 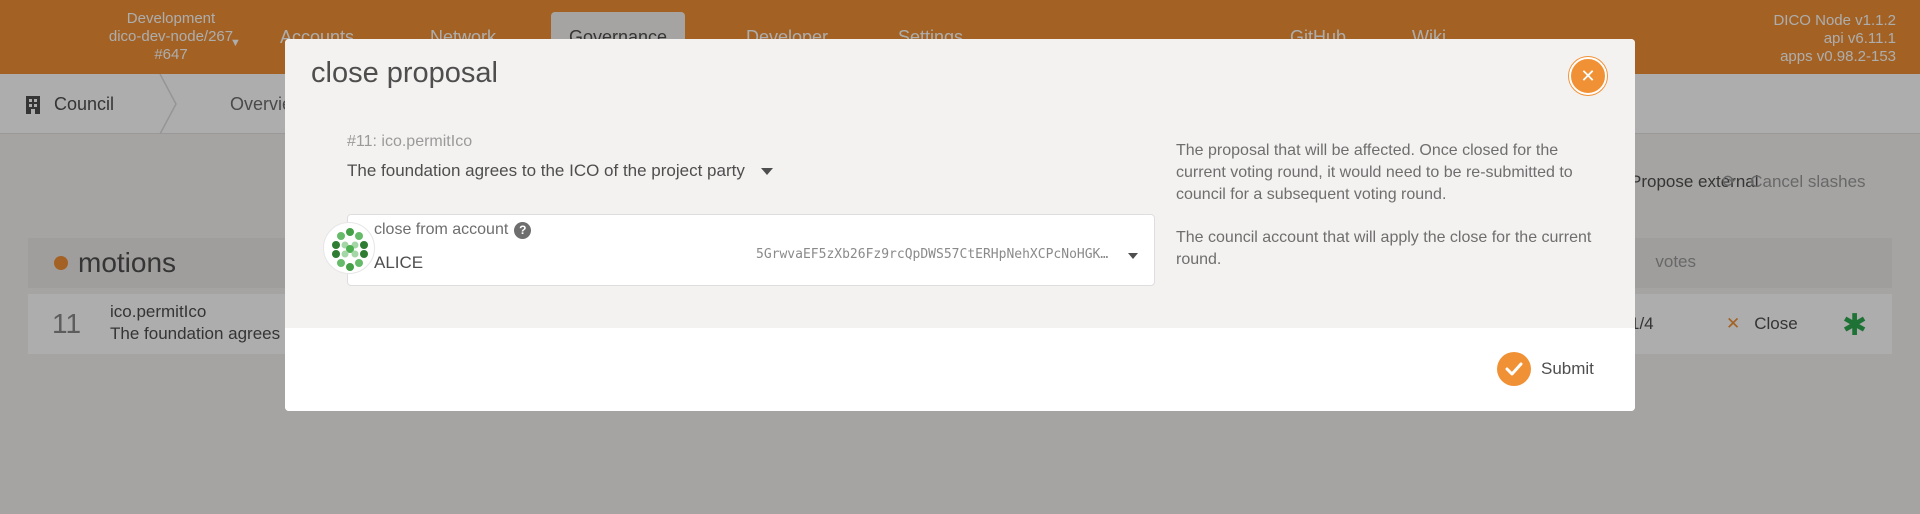 I want to click on account-name: ALICE, so click(x=399, y=262).